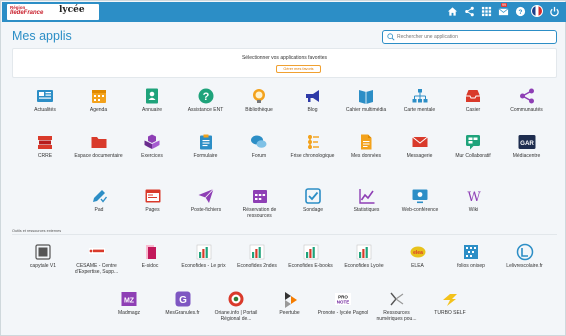  Describe the element at coordinates (367, 196) in the screenshot. I see `line-chart-icon` at that location.